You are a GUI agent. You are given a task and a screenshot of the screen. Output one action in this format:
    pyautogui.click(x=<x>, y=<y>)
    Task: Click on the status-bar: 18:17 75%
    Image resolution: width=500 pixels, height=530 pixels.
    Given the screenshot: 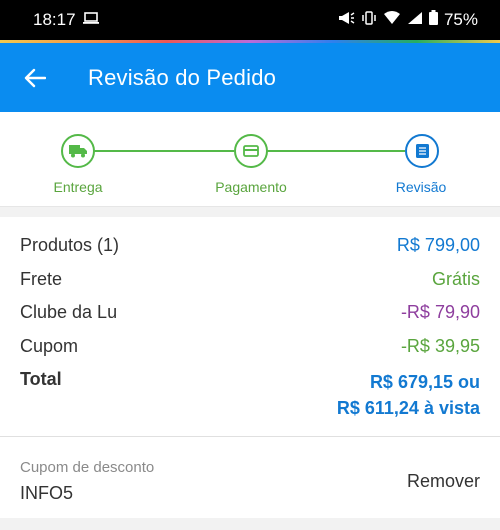 What is the action you would take?
    pyautogui.click(x=250, y=20)
    